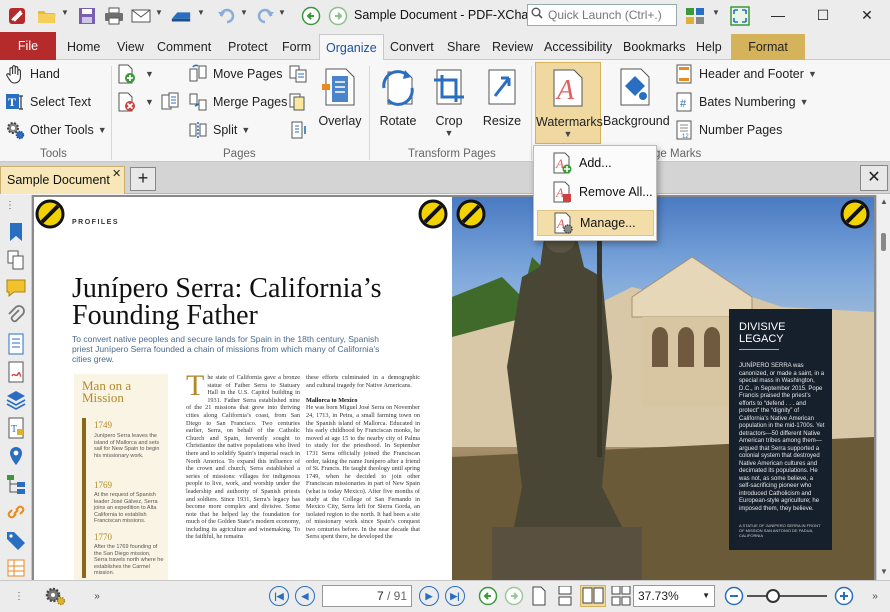 This screenshot has width=890, height=612. I want to click on layers-icon, so click(16, 400).